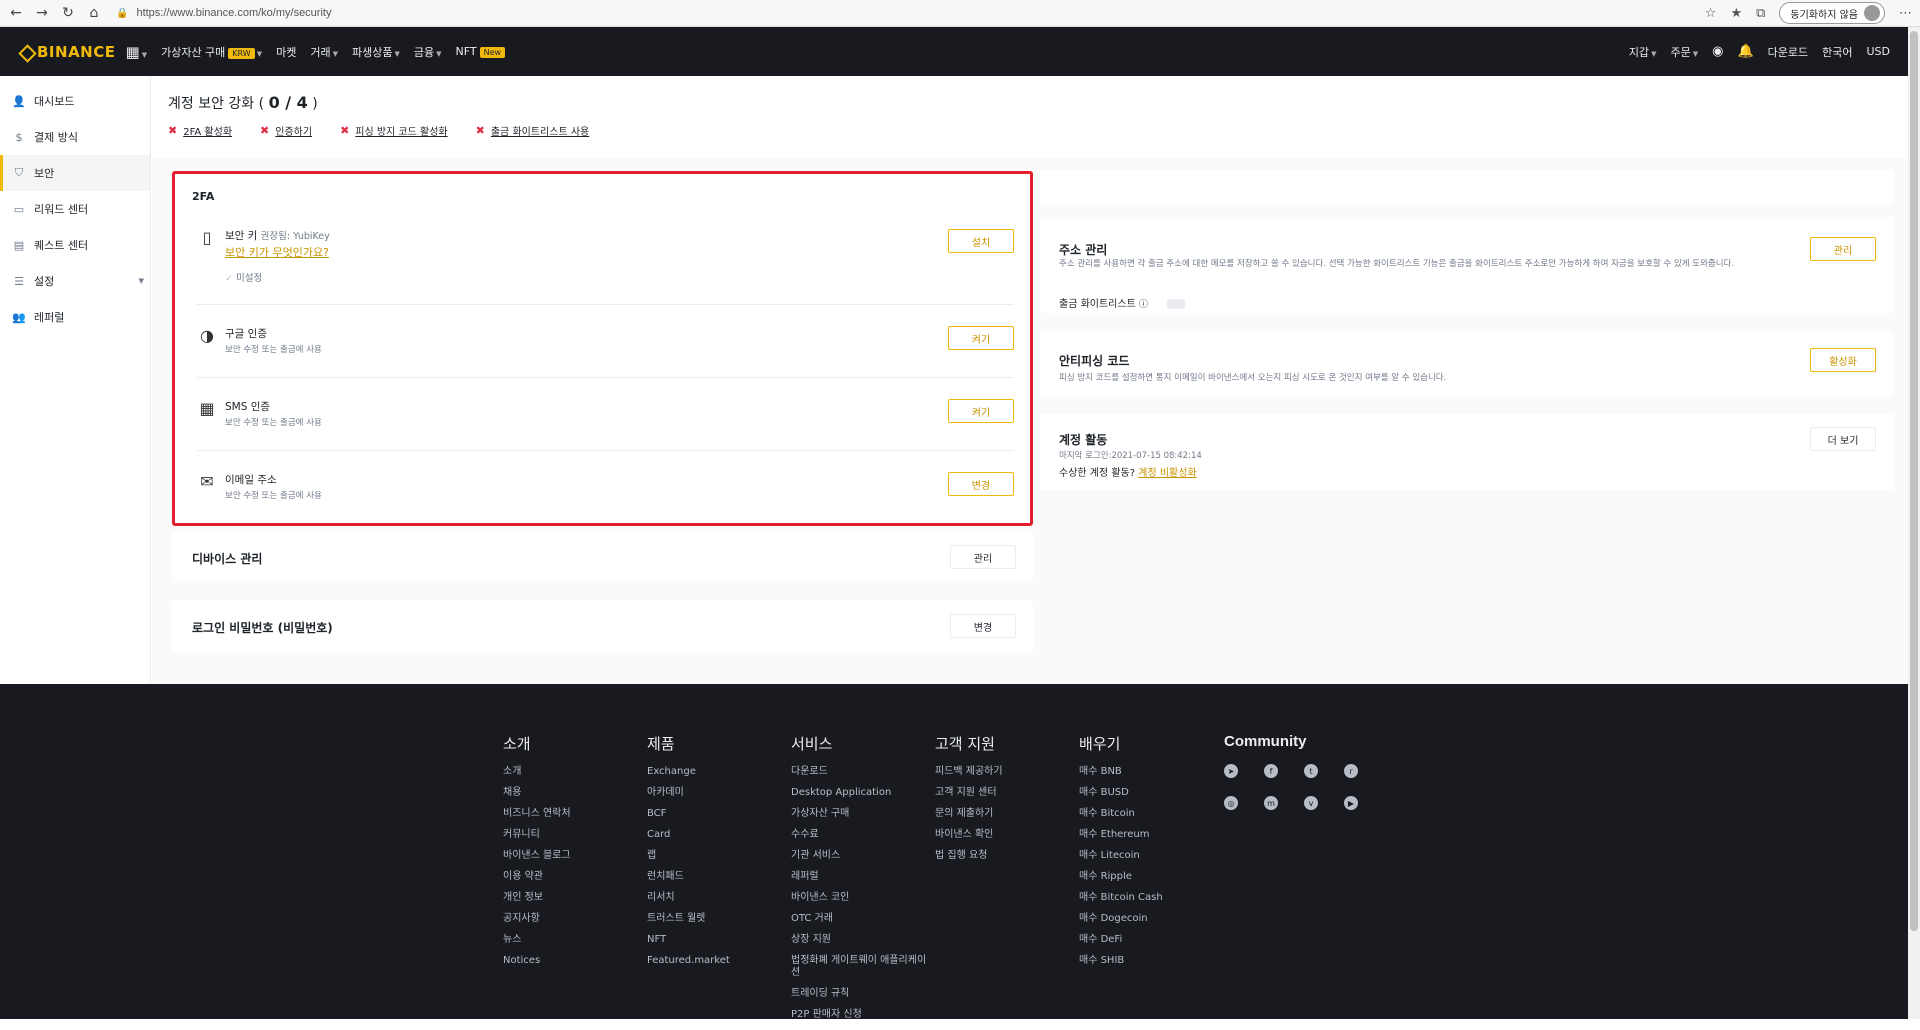 The width and height of the screenshot is (1920, 1030). Describe the element at coordinates (866, 776) in the screenshot. I see `footer-link: 다운로드` at that location.